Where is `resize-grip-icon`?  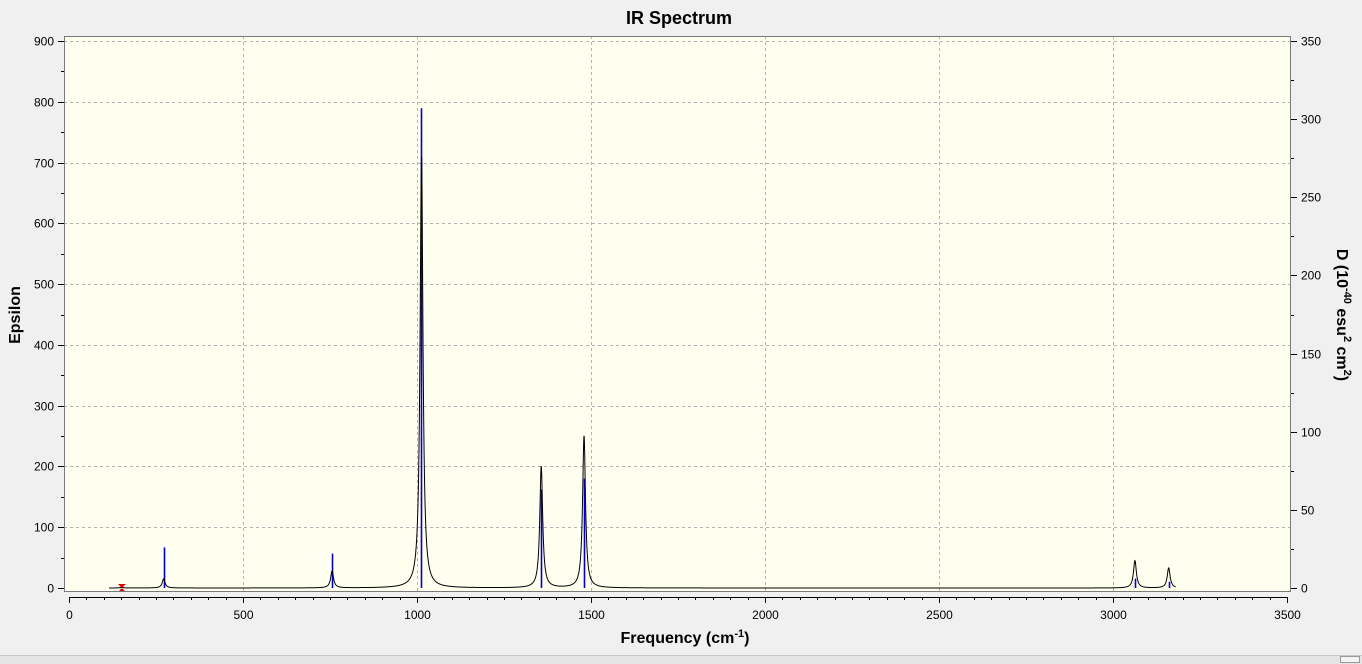
resize-grip-icon is located at coordinates (1350, 659).